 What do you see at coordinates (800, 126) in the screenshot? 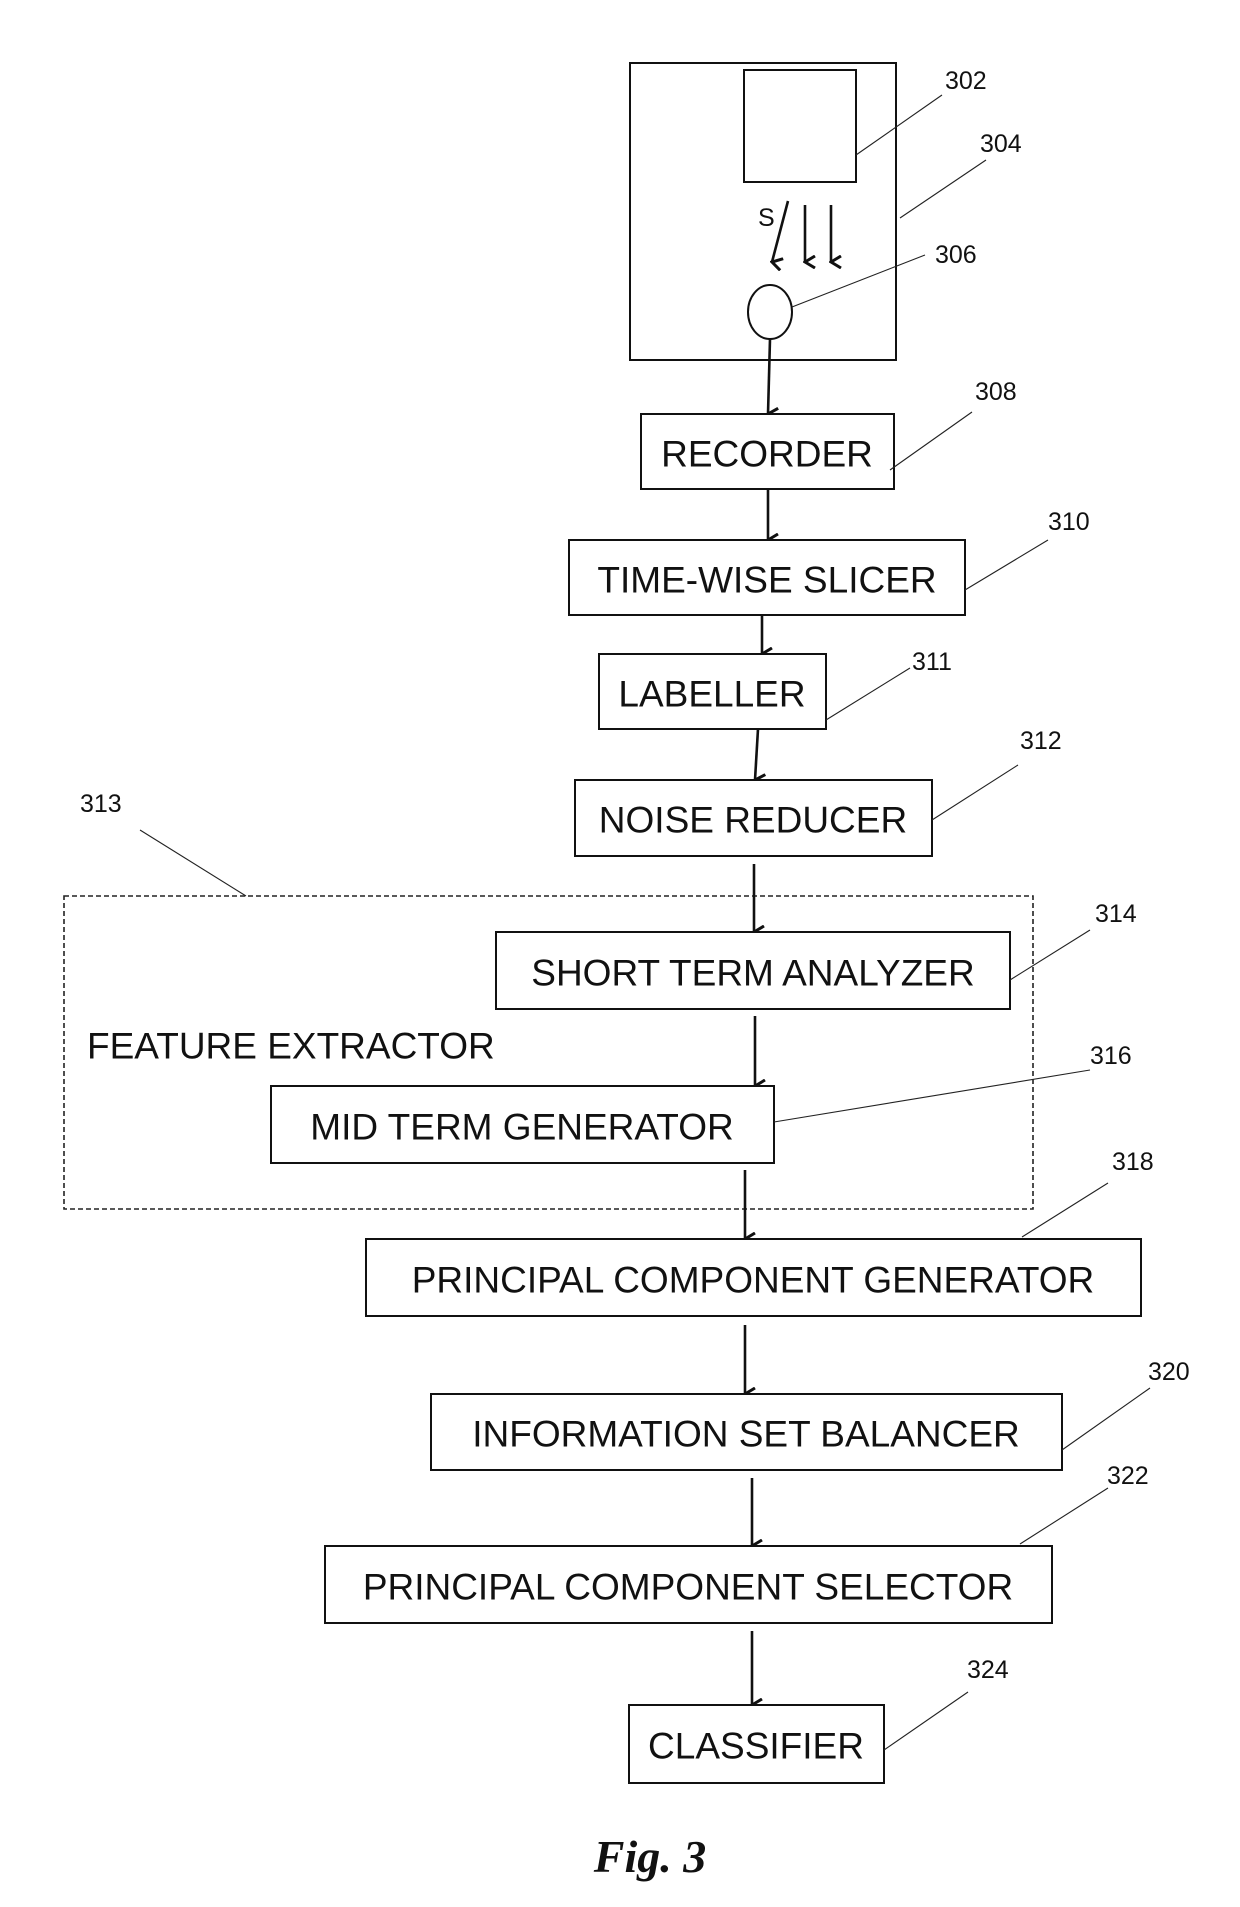
I see `sound-source-box` at bounding box center [800, 126].